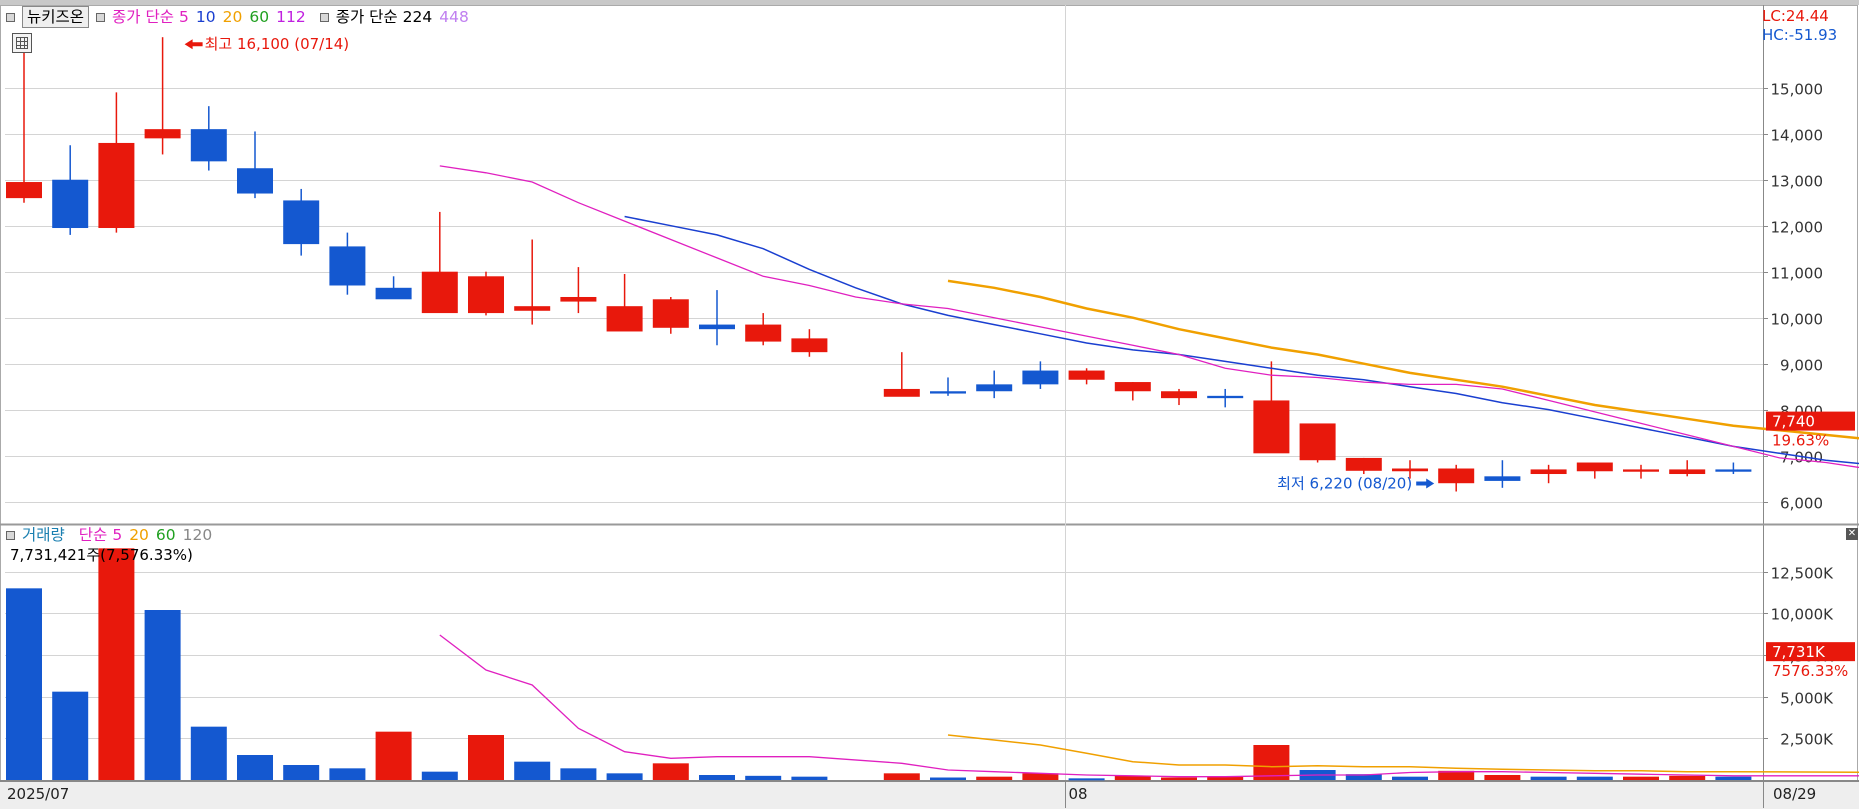 The image size is (1859, 810). I want to click on lc-label: LC:24.44, so click(1795, 16).